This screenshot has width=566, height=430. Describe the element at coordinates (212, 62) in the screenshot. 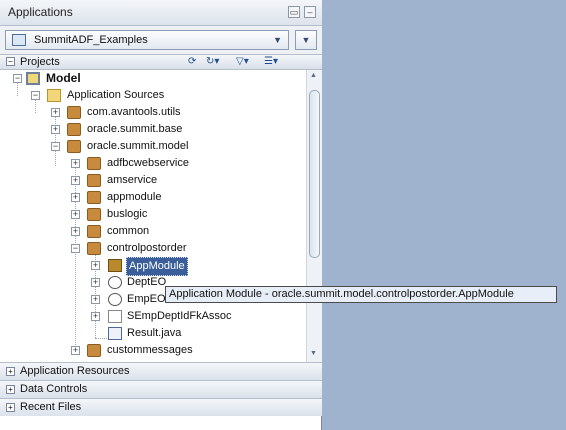

I see `sync-icon: ↻▾` at that location.